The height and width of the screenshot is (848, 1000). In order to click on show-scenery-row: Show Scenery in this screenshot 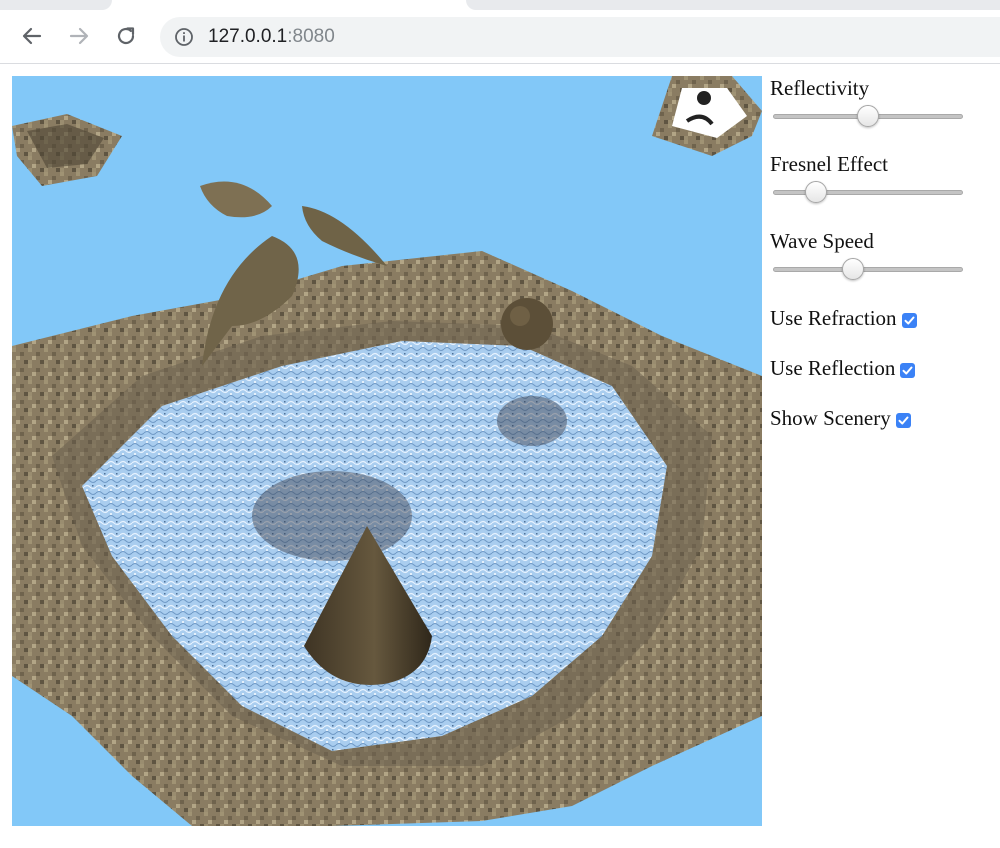, I will do `click(840, 418)`.